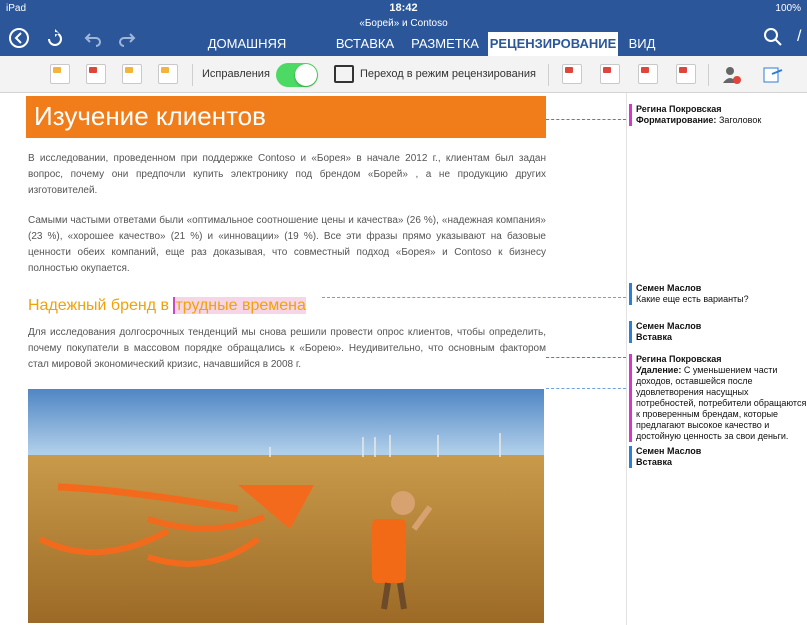  Describe the element at coordinates (365, 44) in the screenshot. I see `tab-insert: ВСТАВКА` at that location.